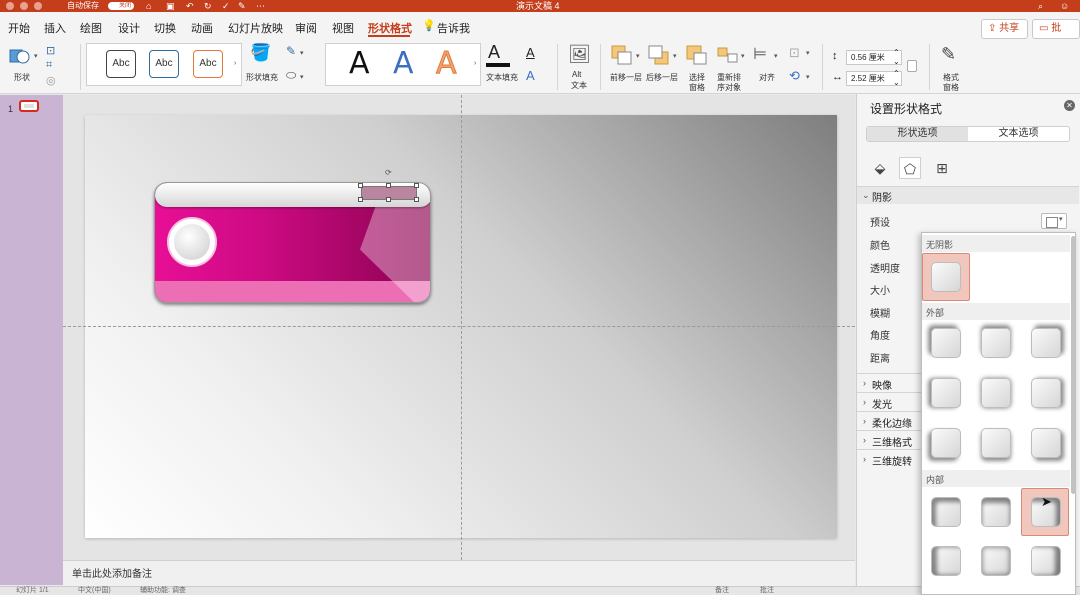  Describe the element at coordinates (794, 53) in the screenshot. I see `group-icon: ⊡` at that location.